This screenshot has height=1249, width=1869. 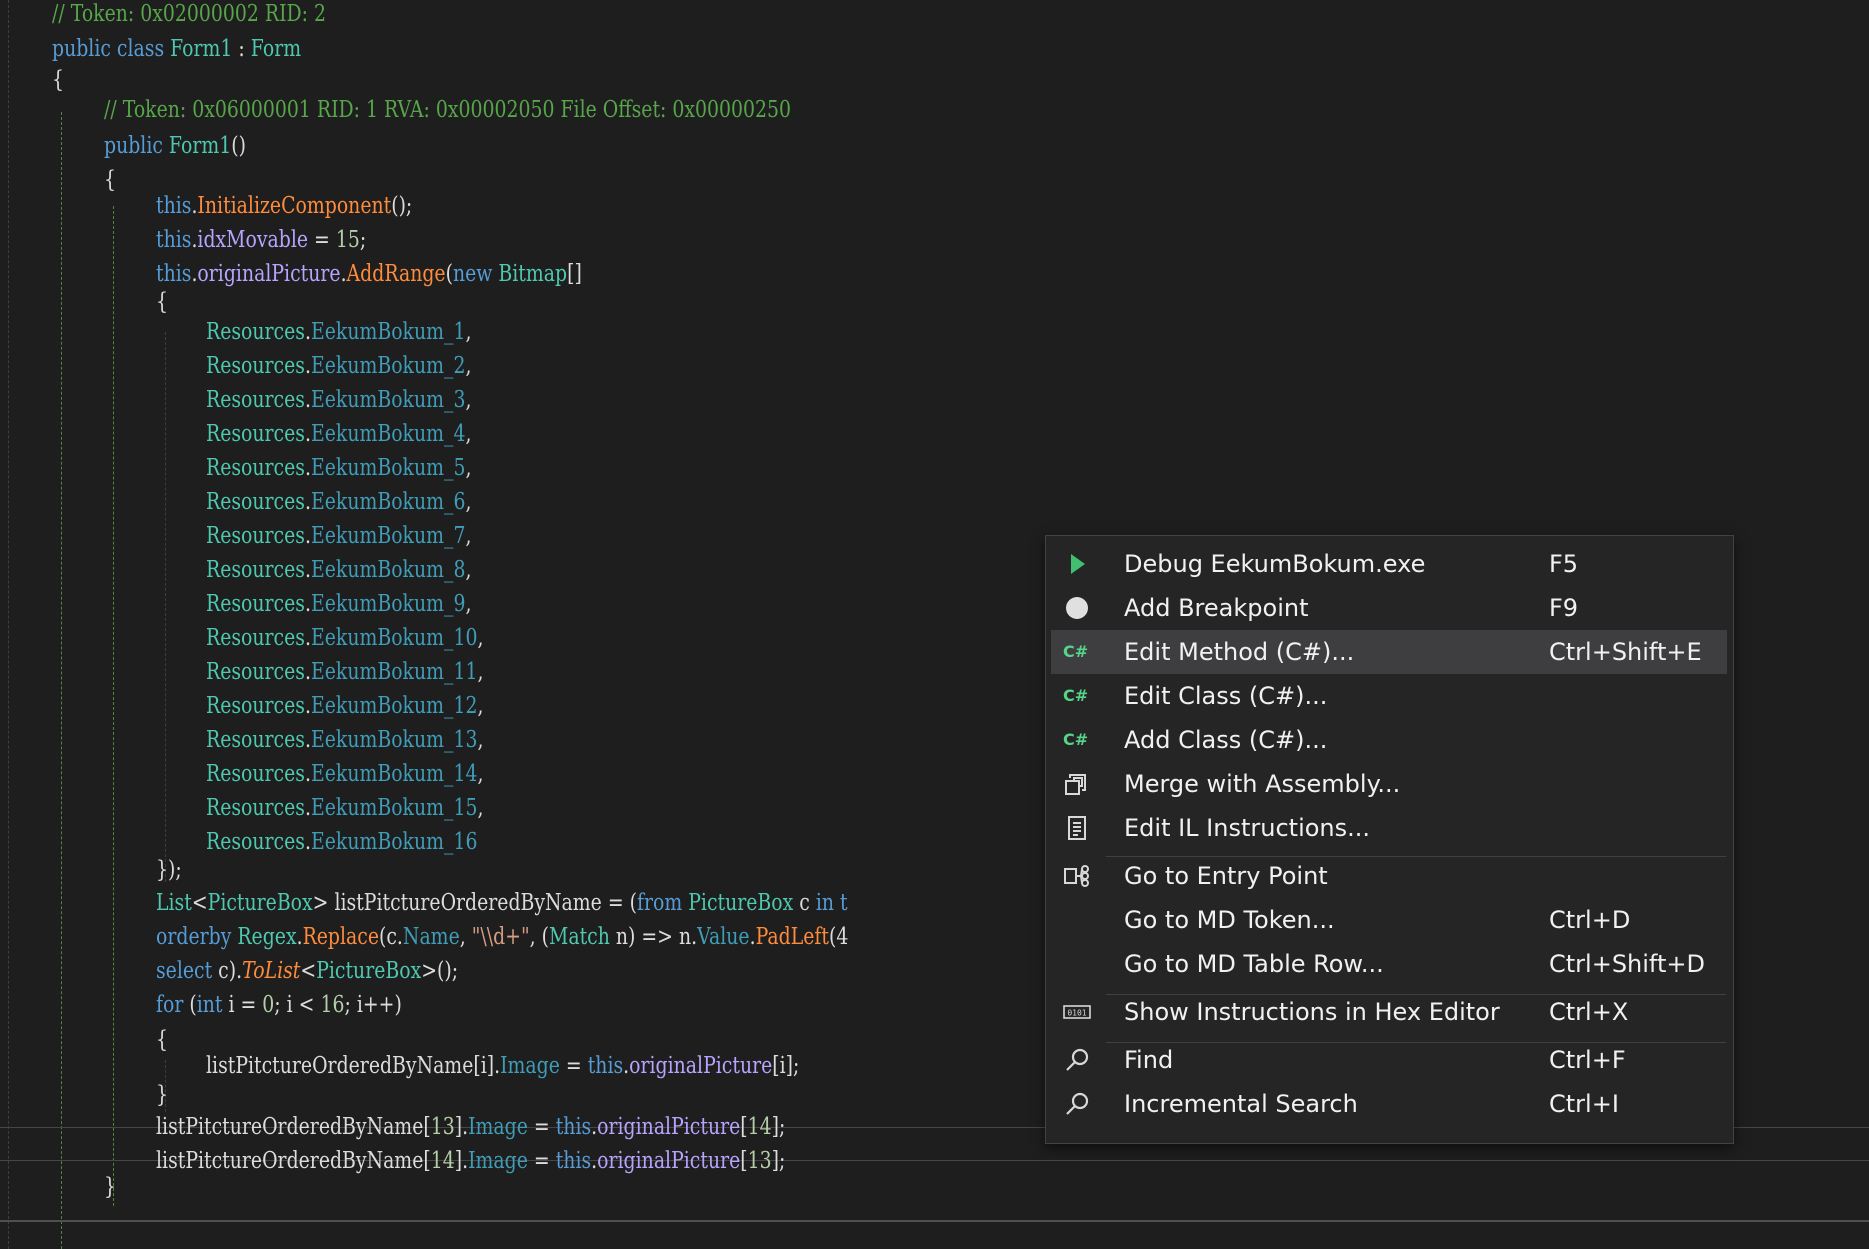 What do you see at coordinates (338, 502) in the screenshot?
I see `code-line: Resources.EekumBokum_6,` at bounding box center [338, 502].